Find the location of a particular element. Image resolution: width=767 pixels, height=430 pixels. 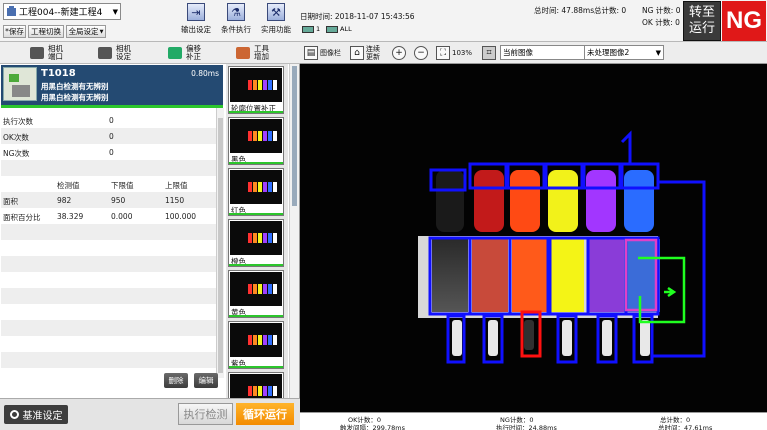

tool-list-item: 橙色 is located at coordinates (256, 243).